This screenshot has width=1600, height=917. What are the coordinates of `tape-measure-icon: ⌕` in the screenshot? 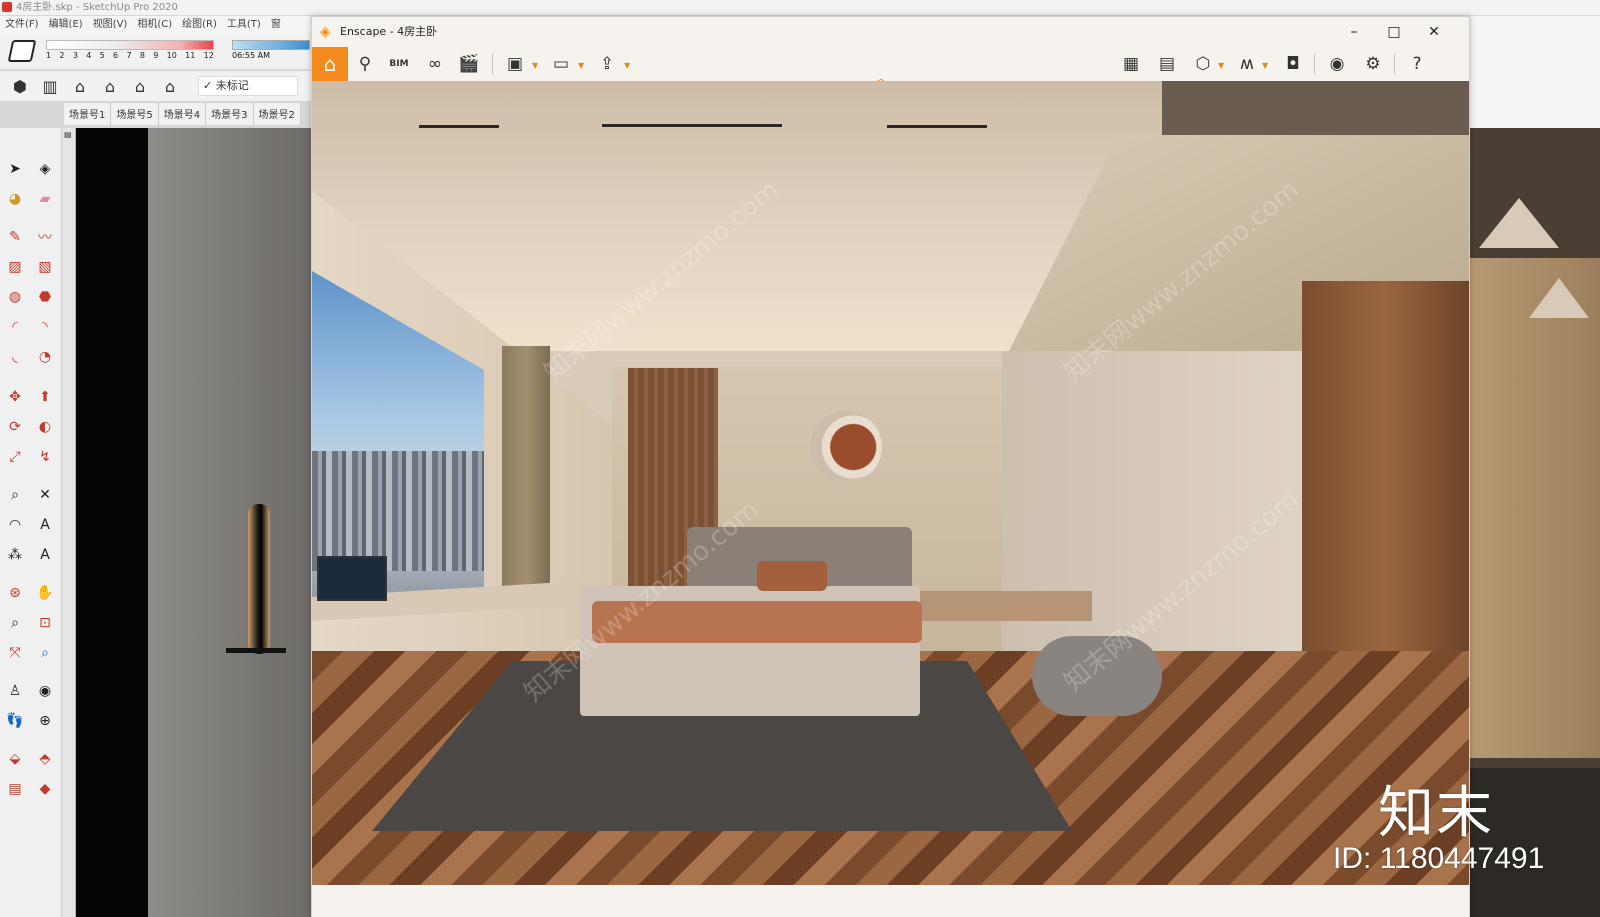 It's located at (15, 495).